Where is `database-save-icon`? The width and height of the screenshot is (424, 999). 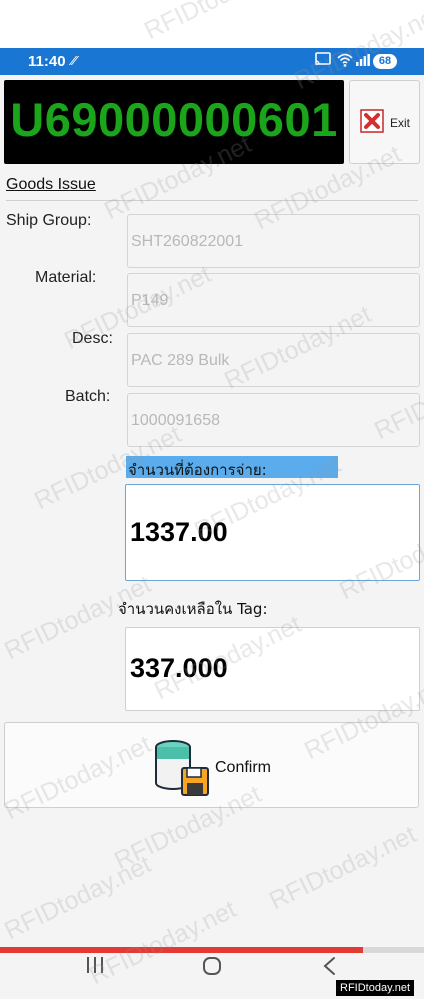
database-save-icon is located at coordinates (182, 768).